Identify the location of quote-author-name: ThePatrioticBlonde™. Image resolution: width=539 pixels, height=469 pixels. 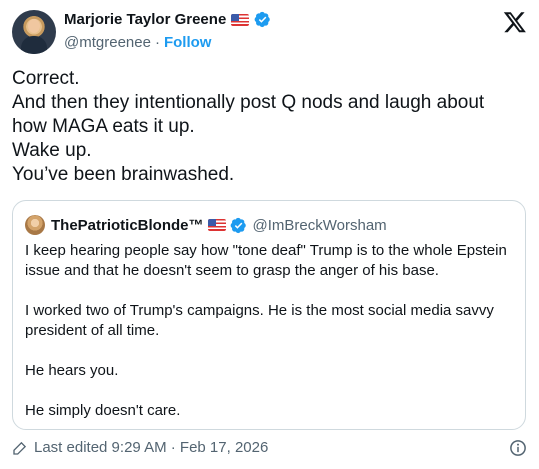
(127, 225).